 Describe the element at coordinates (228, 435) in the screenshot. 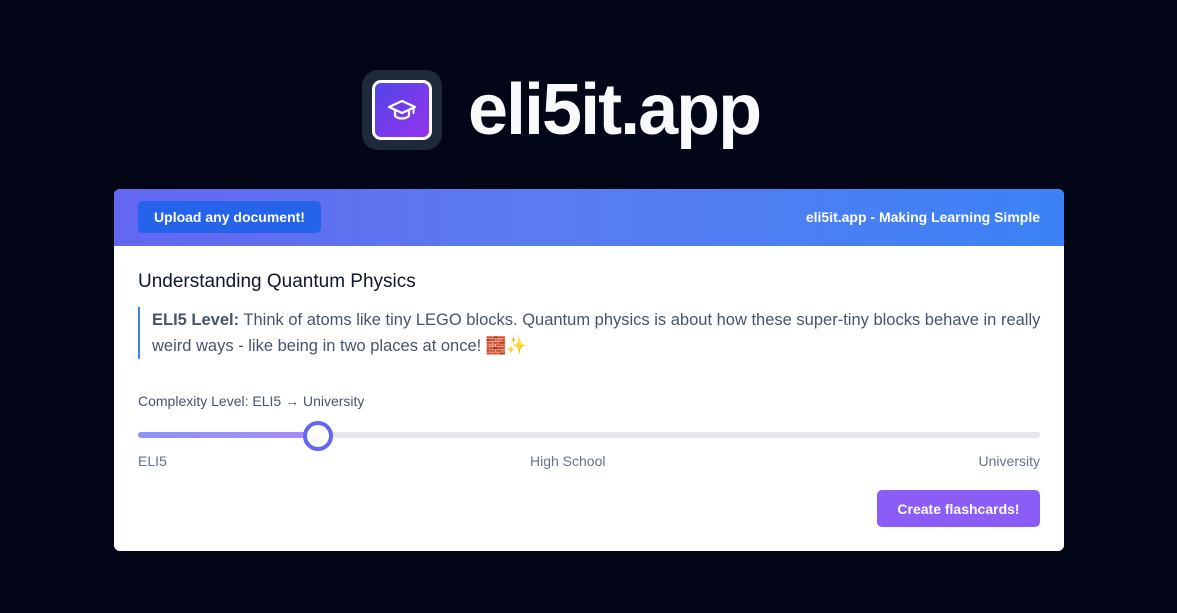

I see `slider-fill` at that location.